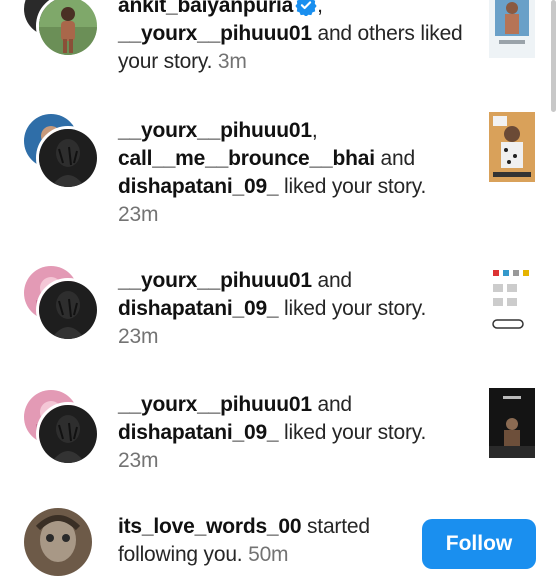 Image resolution: width=560 pixels, height=580 pixels. I want to click on verified-badge-icon, so click(306, 8).